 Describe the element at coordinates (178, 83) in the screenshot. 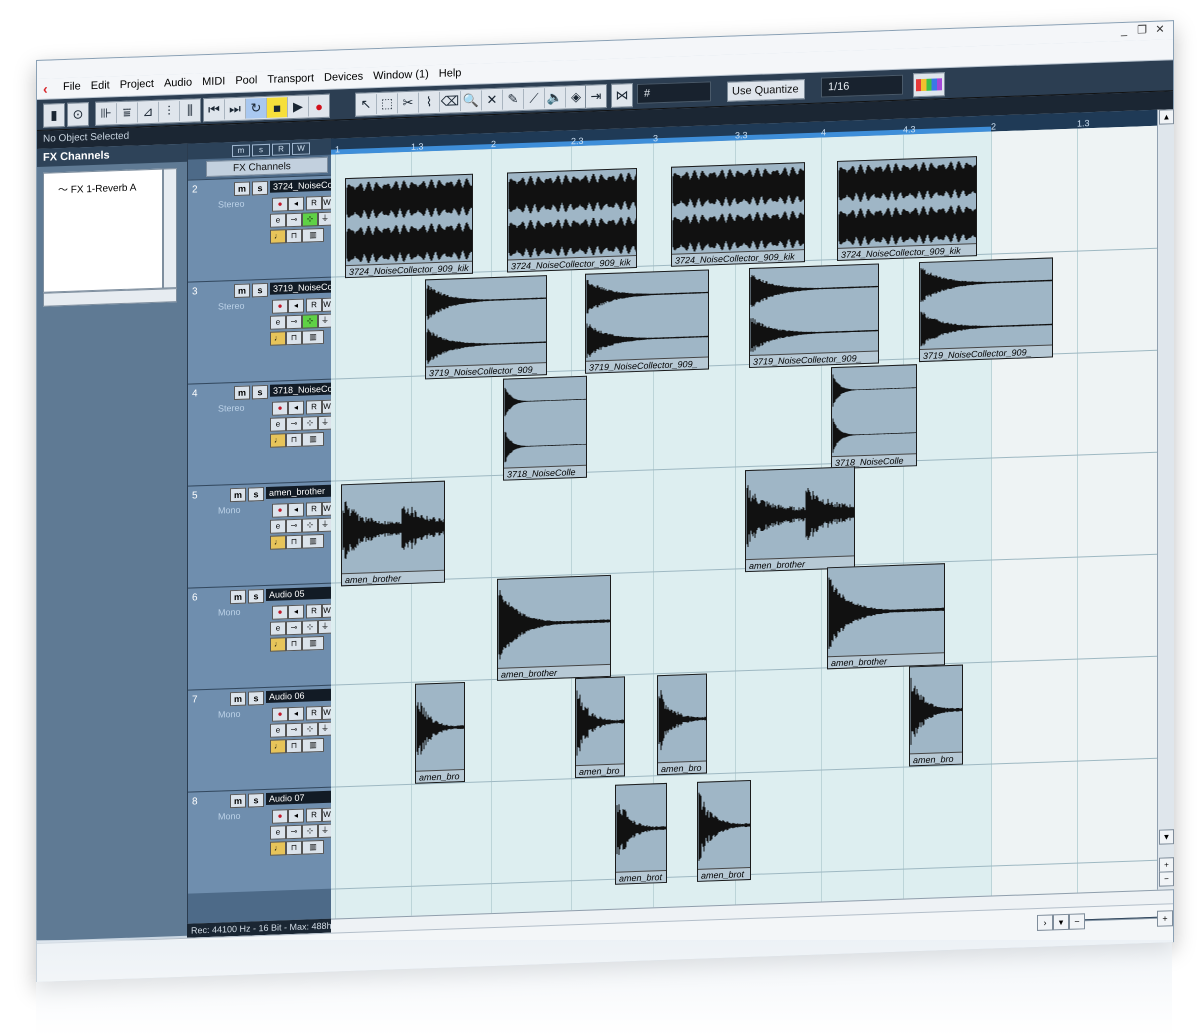

I see `menu-audio: Audio` at that location.